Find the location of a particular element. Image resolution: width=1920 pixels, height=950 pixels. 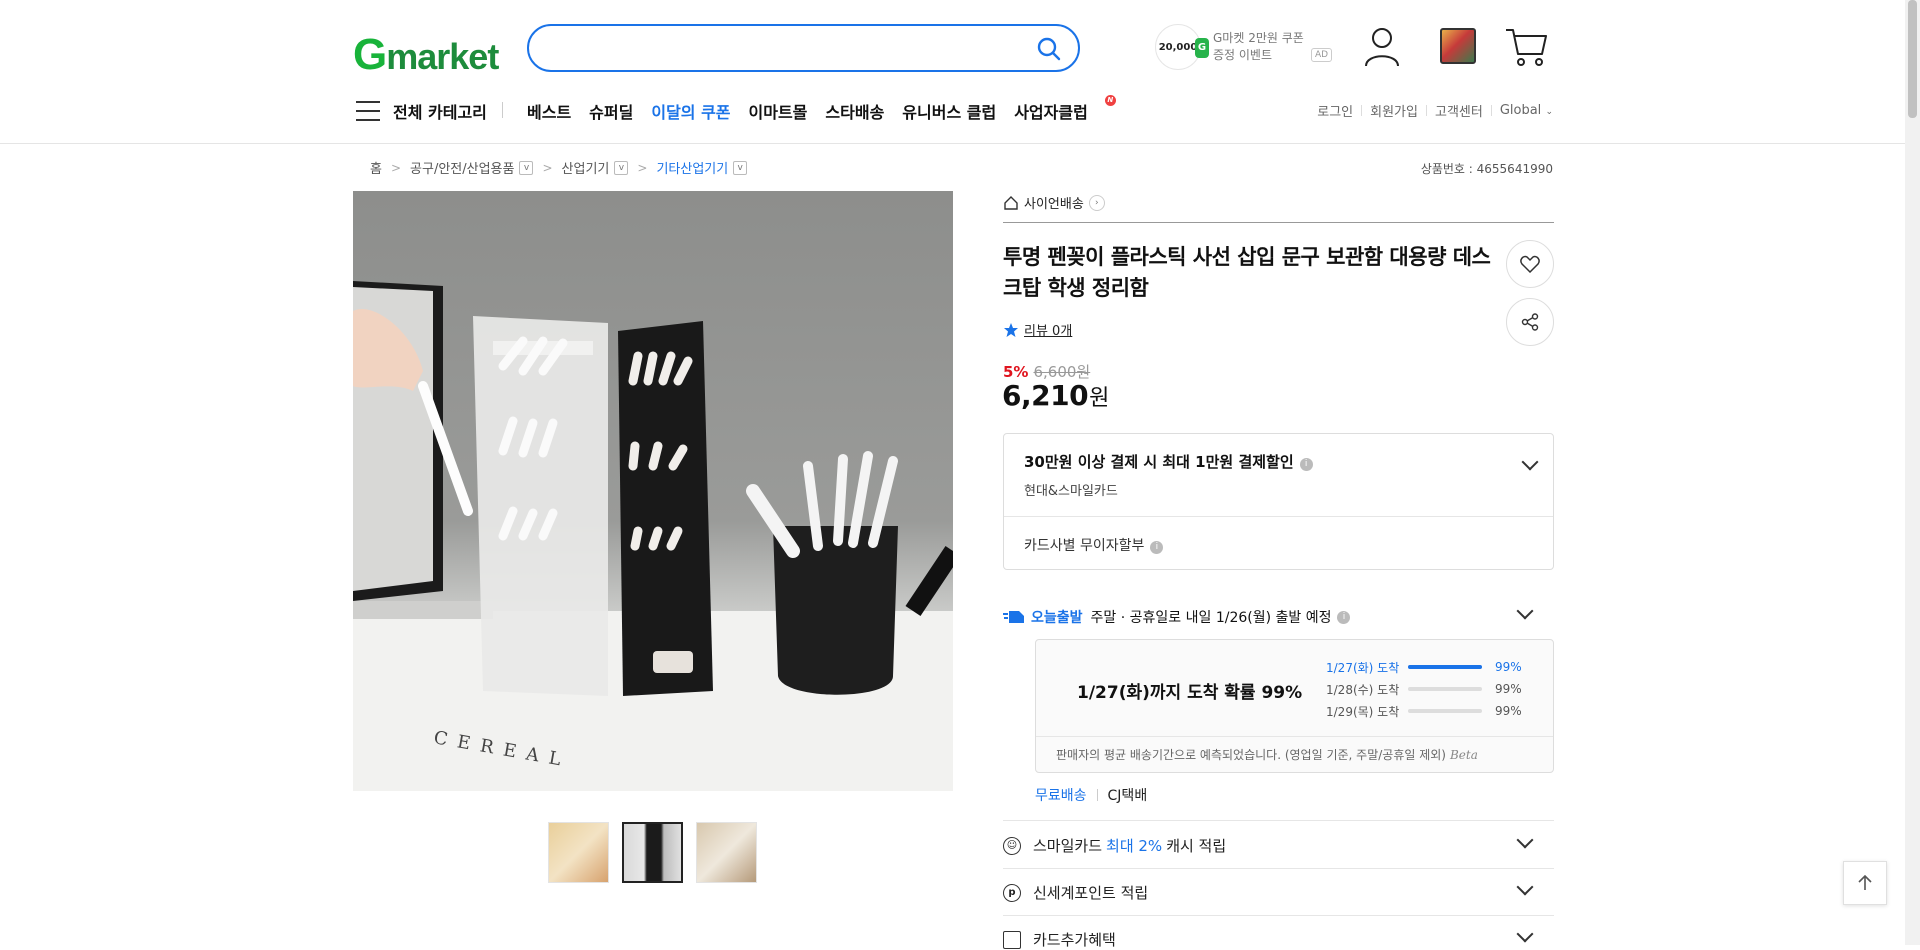

free-shipping-row: 무료배송 CJ택배 is located at coordinates (1091, 795).